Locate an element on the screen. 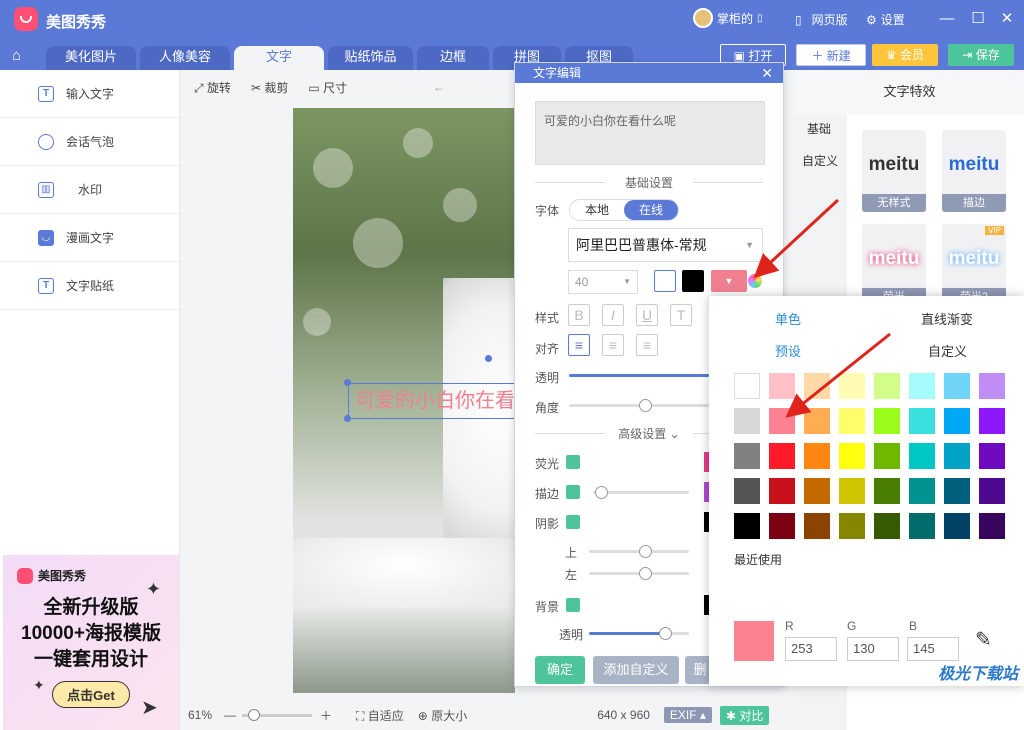 This screenshot has height=730, width=1024. arrow-to-color-wheel is located at coordinates (796, 238).